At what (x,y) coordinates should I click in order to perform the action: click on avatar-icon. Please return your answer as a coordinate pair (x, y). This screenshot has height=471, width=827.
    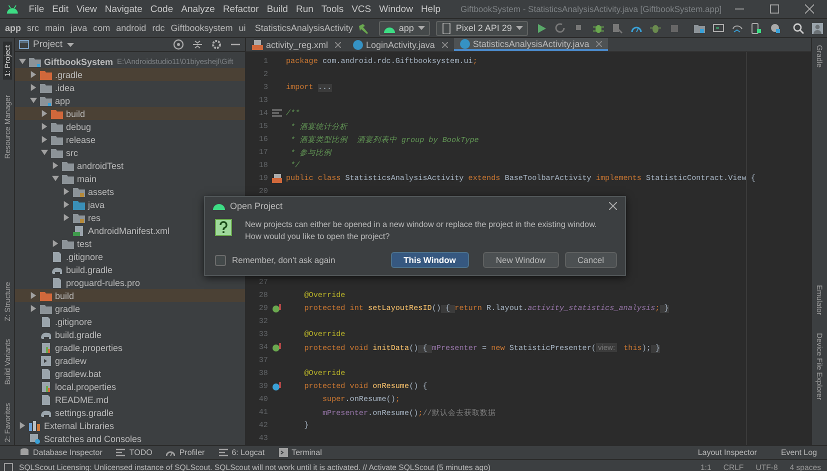
    Looking at the image, I should click on (817, 28).